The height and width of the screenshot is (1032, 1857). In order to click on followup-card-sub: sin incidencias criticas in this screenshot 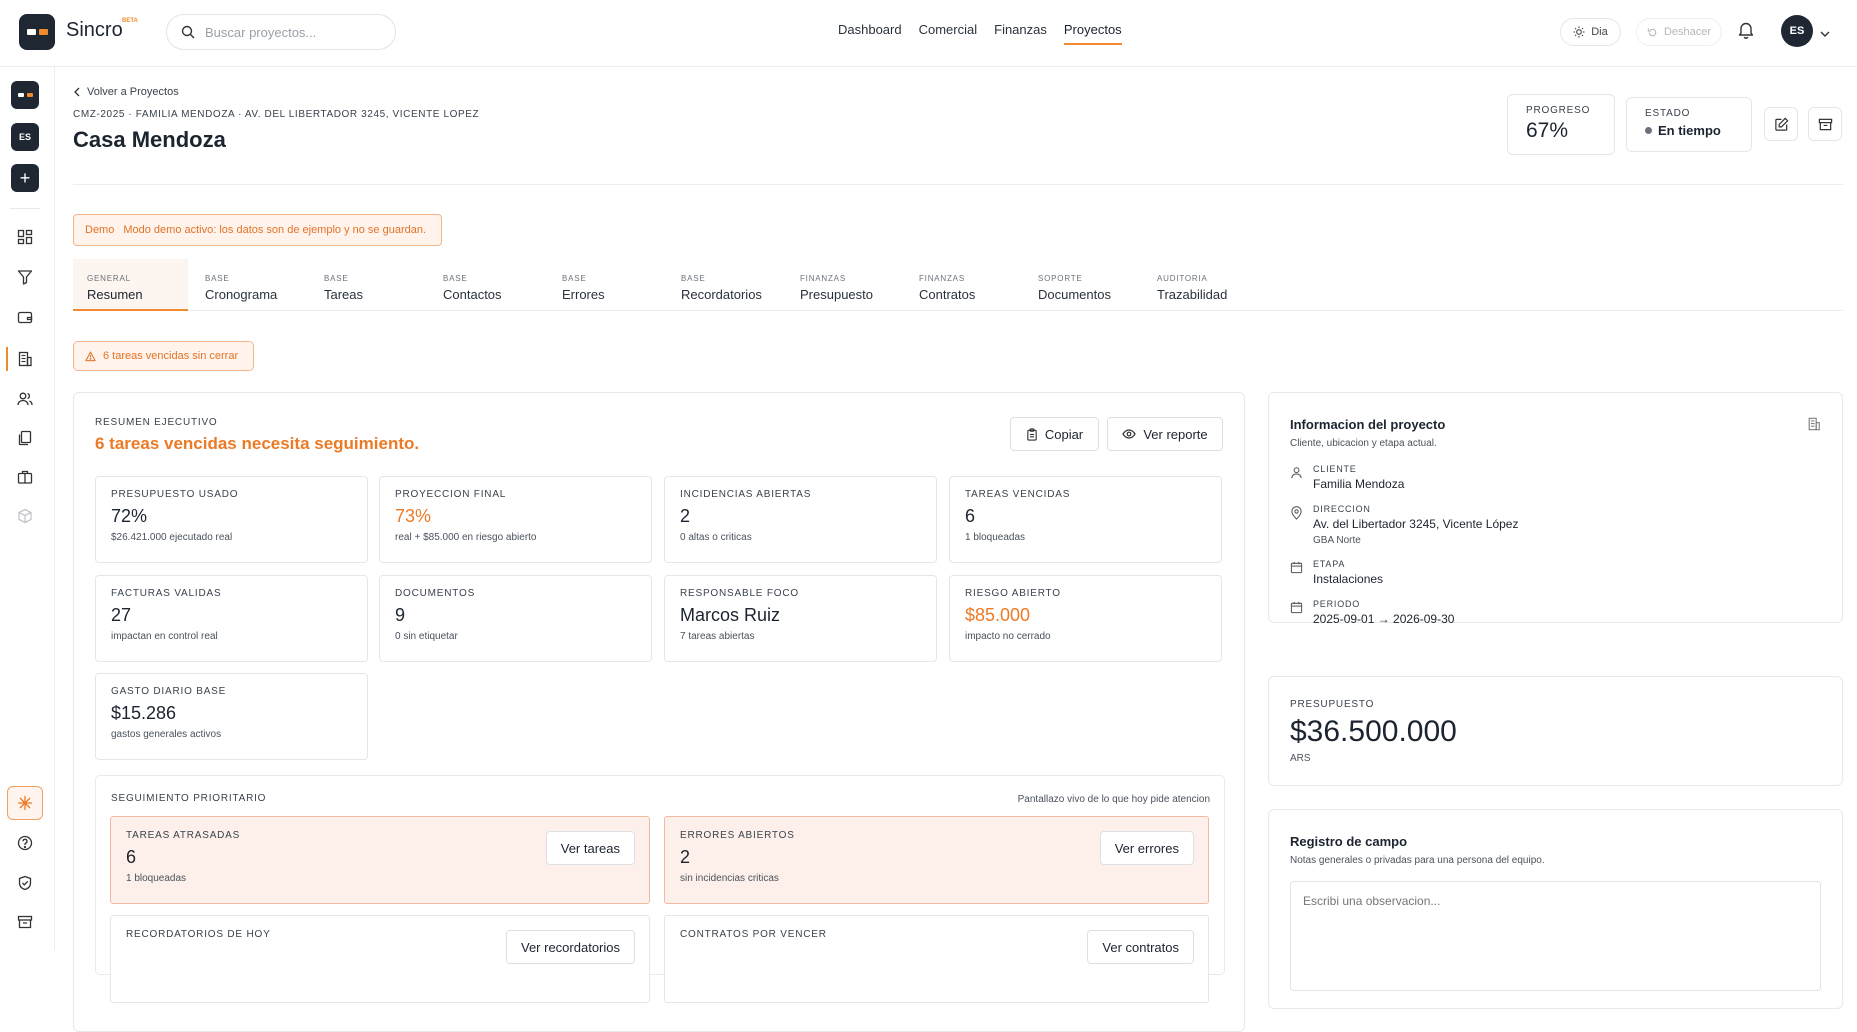, I will do `click(729, 878)`.